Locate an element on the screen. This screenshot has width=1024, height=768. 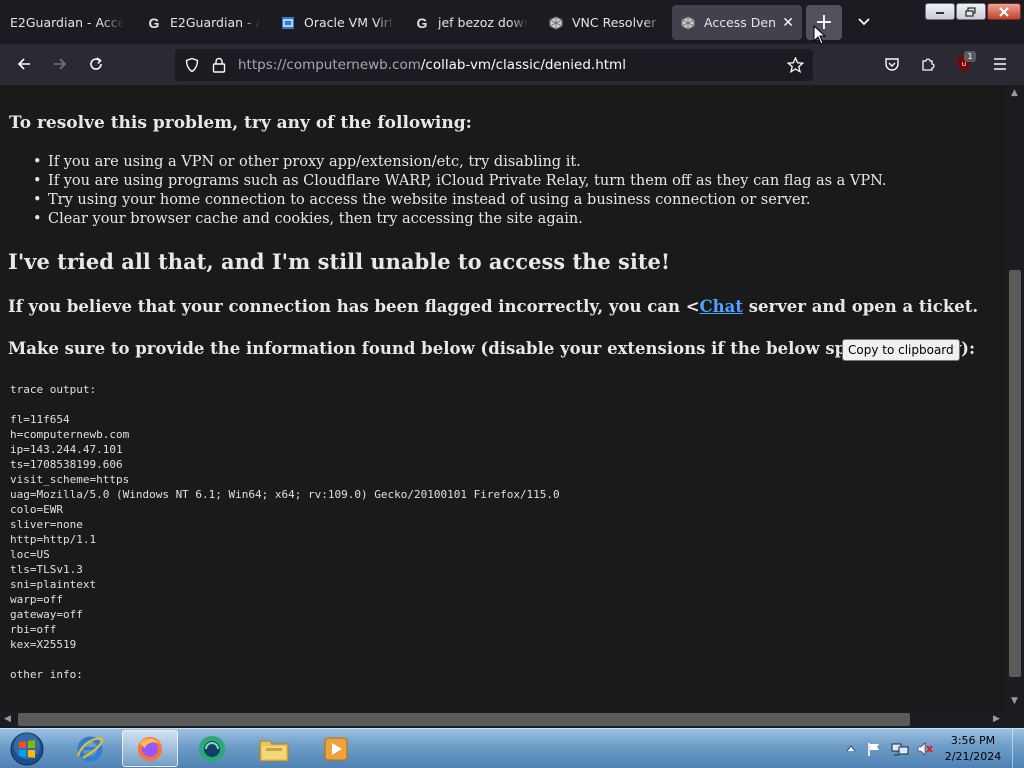
puzzle-icon is located at coordinates (928, 64).